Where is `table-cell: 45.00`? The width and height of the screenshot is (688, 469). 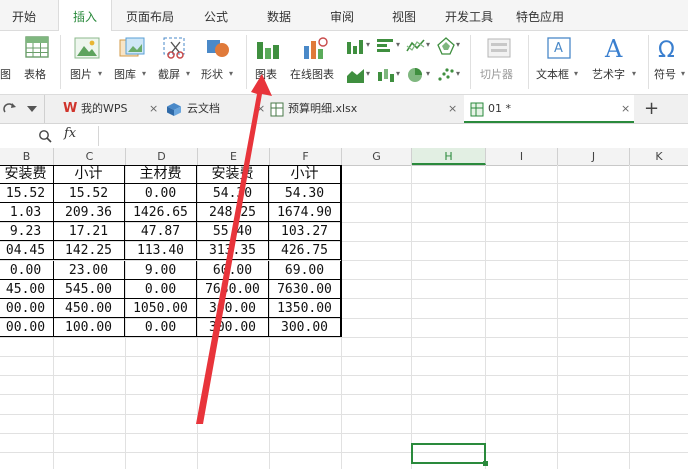 table-cell: 45.00 is located at coordinates (27, 289).